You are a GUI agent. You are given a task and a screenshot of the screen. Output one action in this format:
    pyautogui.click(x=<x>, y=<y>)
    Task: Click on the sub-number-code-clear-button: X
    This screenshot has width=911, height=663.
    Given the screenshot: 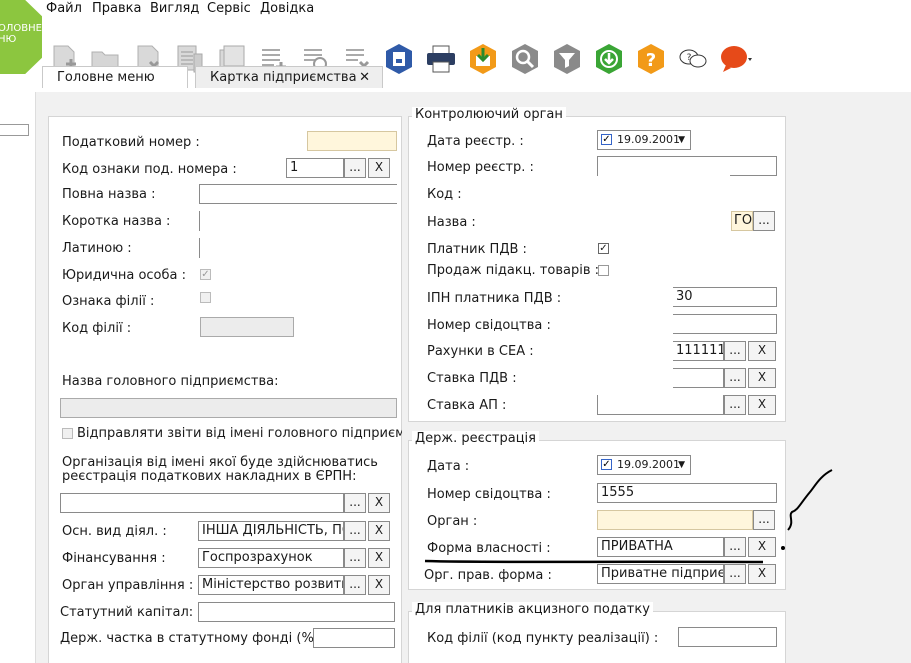 What is the action you would take?
    pyautogui.click(x=379, y=168)
    